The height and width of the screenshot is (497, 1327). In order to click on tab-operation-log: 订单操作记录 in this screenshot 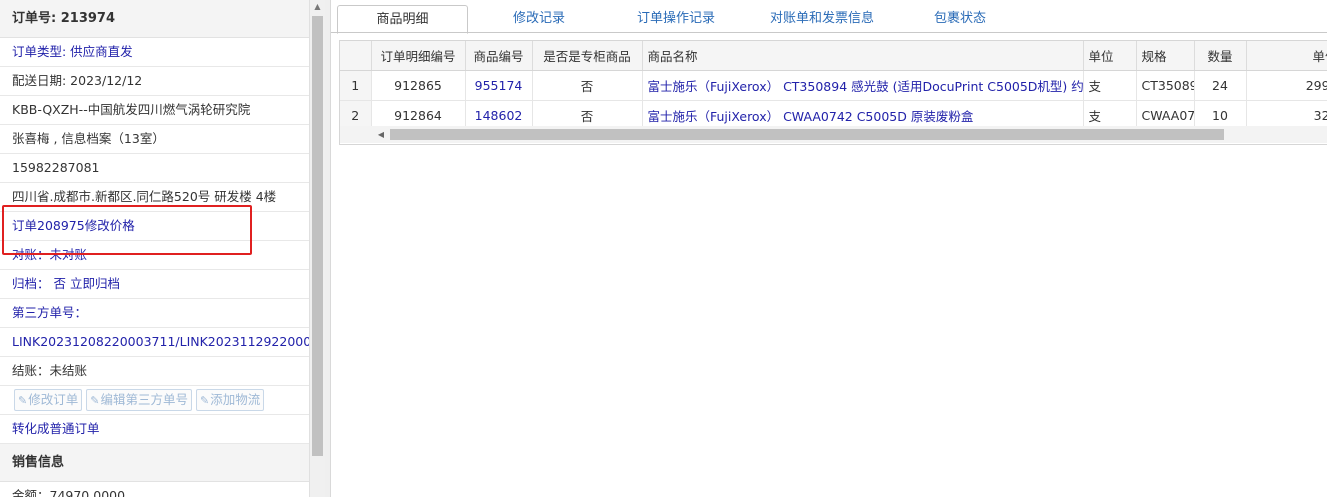, I will do `click(676, 18)`.